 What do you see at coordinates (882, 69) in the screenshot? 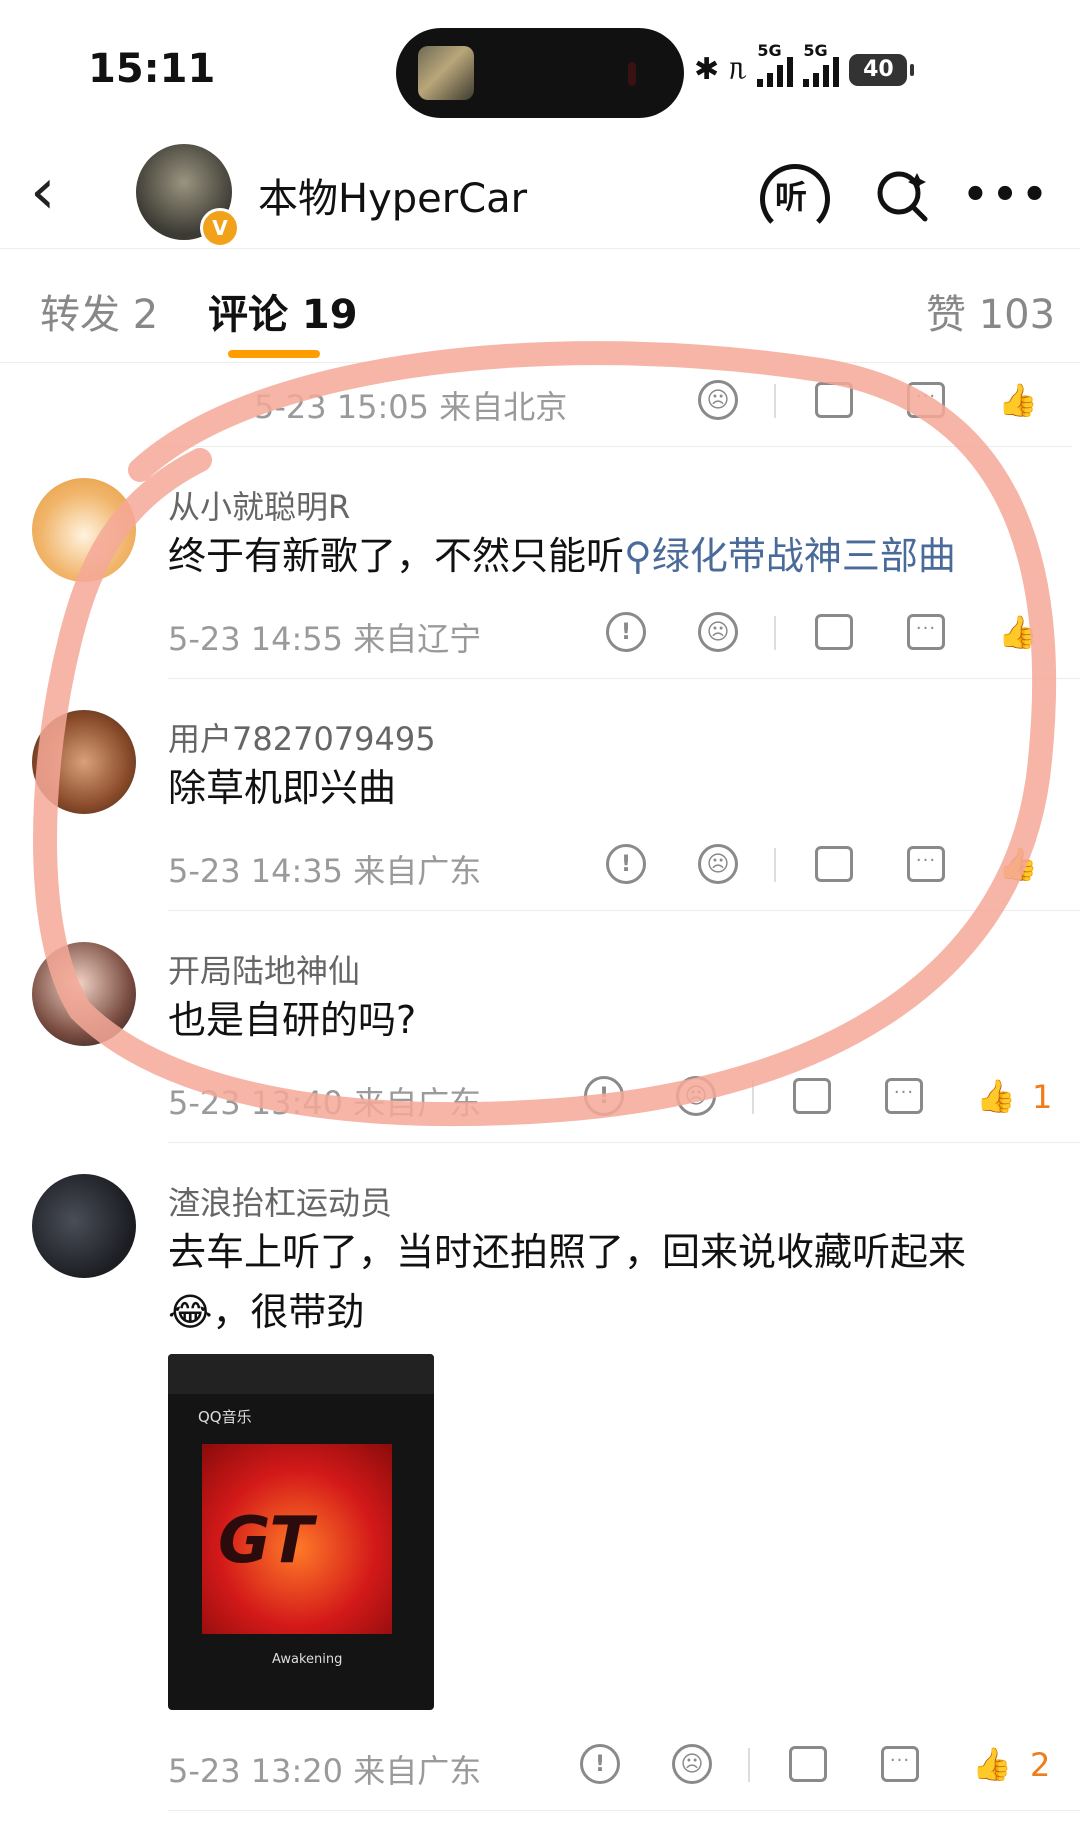
I see `battery-icon: 40` at bounding box center [882, 69].